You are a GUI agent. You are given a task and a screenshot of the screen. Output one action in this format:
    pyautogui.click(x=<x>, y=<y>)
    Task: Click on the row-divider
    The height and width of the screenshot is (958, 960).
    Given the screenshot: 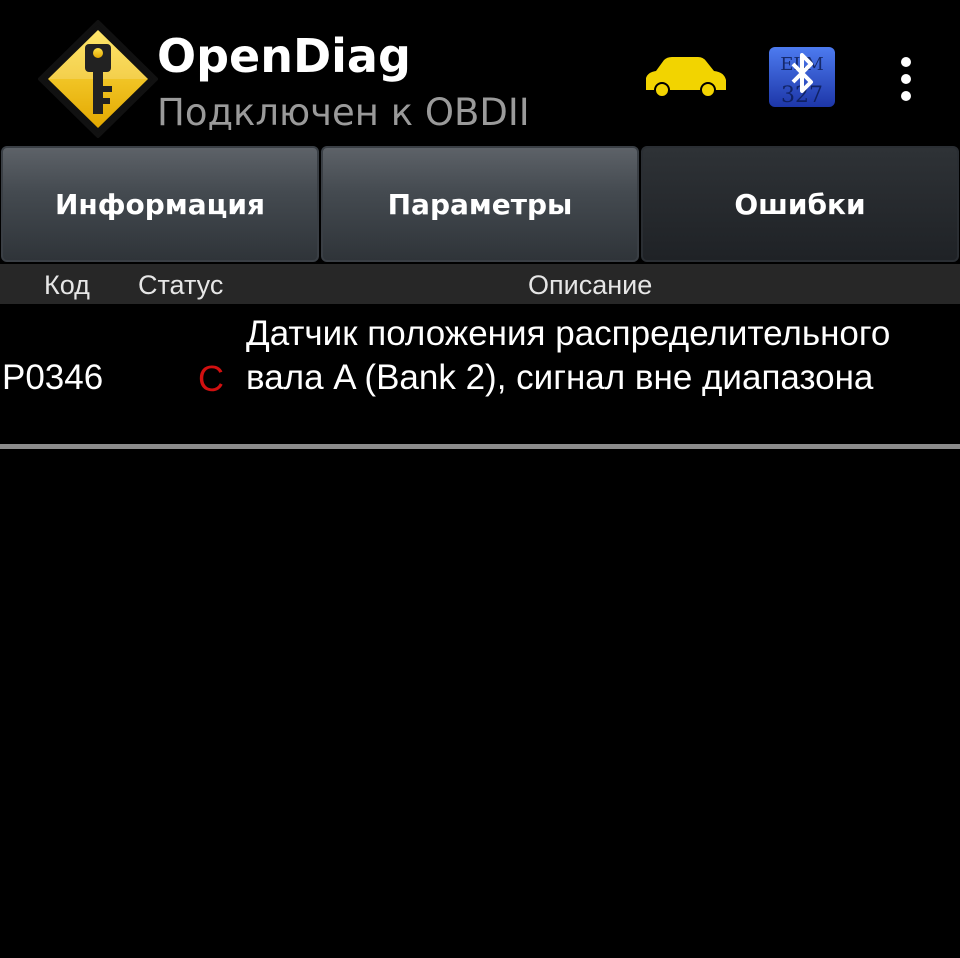 What is the action you would take?
    pyautogui.click(x=480, y=446)
    